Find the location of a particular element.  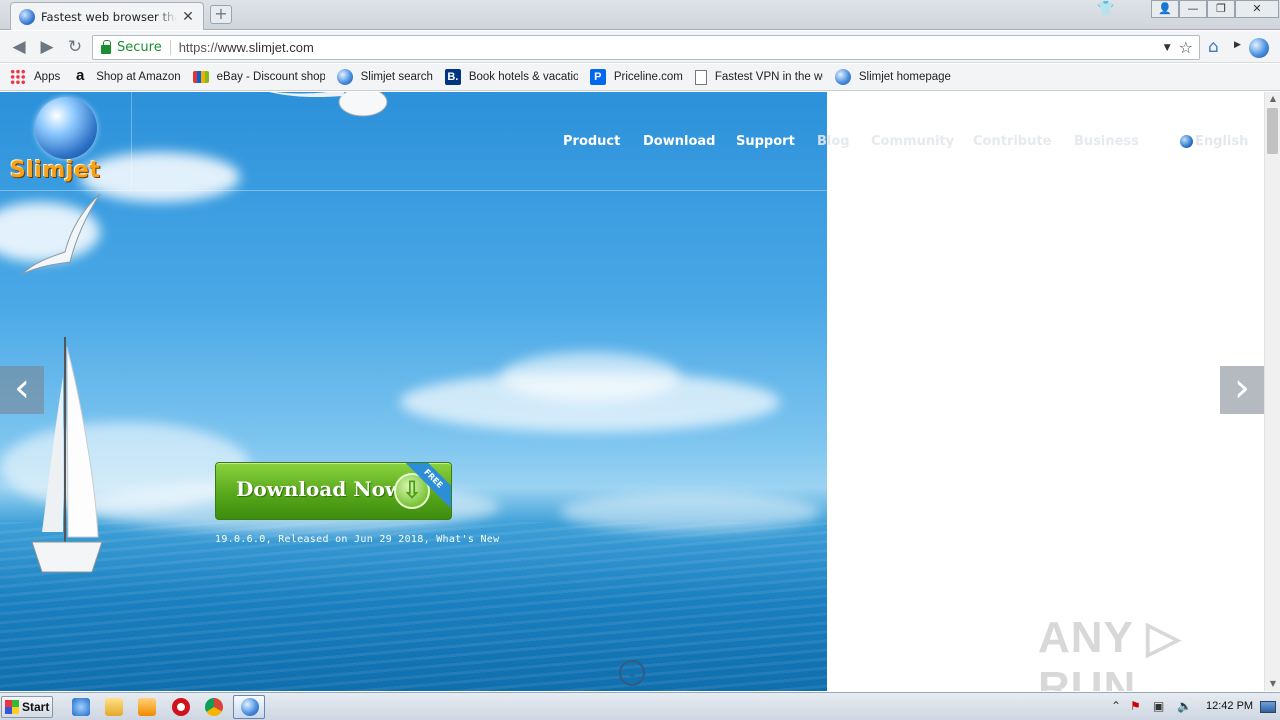

security-alert-icon: ⚑ is located at coordinates (1135, 706).